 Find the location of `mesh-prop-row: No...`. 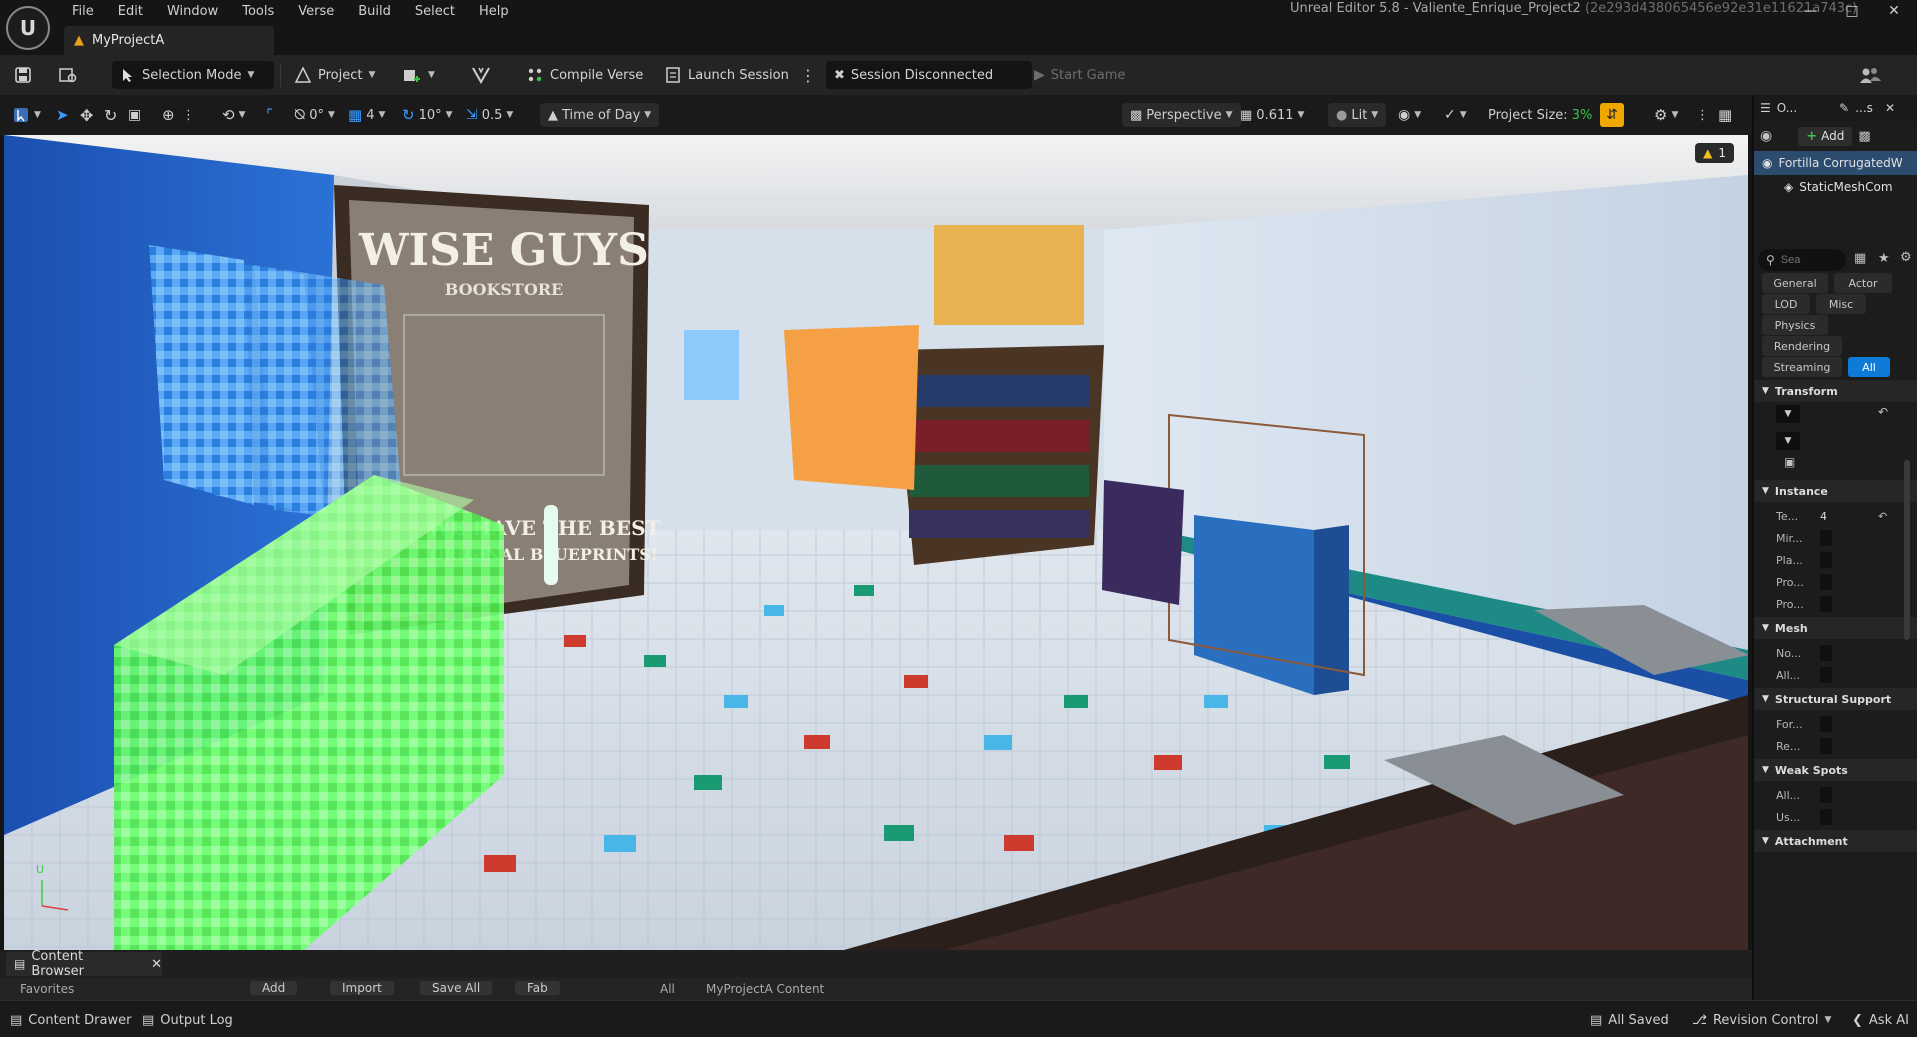

mesh-prop-row: No... is located at coordinates (1835, 653).